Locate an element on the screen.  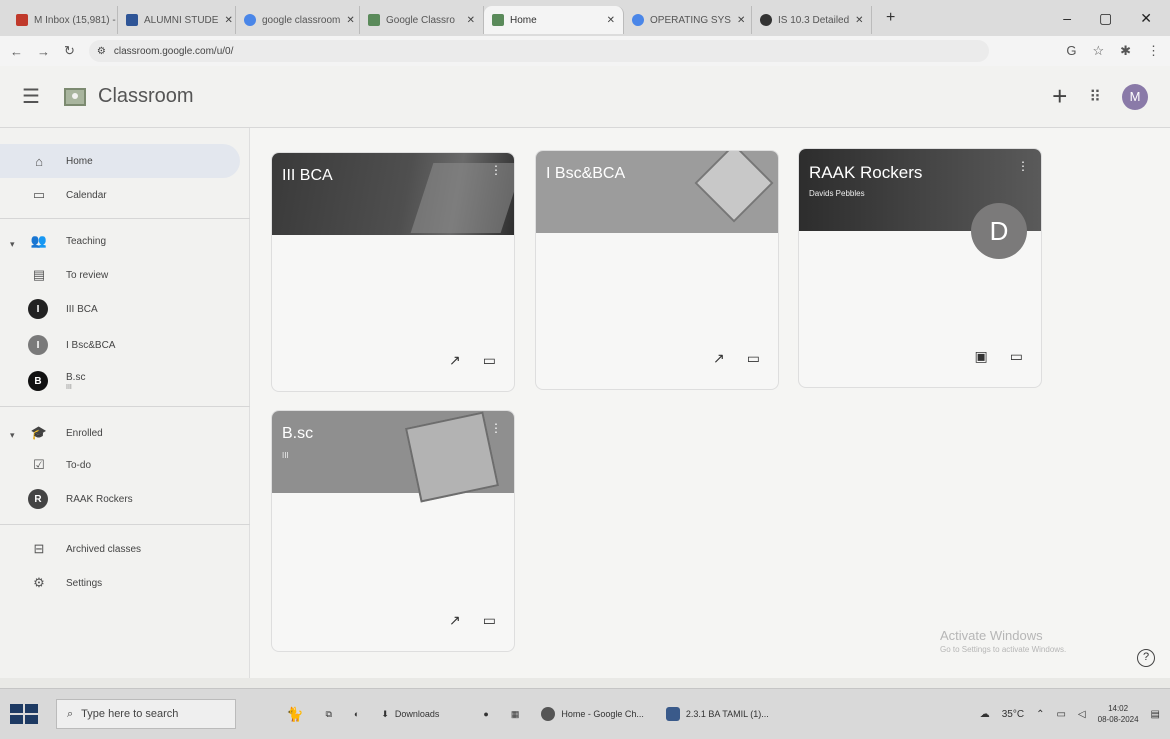
class-card: I Bsc&BCA ↗ ▭ is located at coordinates (657, 270).